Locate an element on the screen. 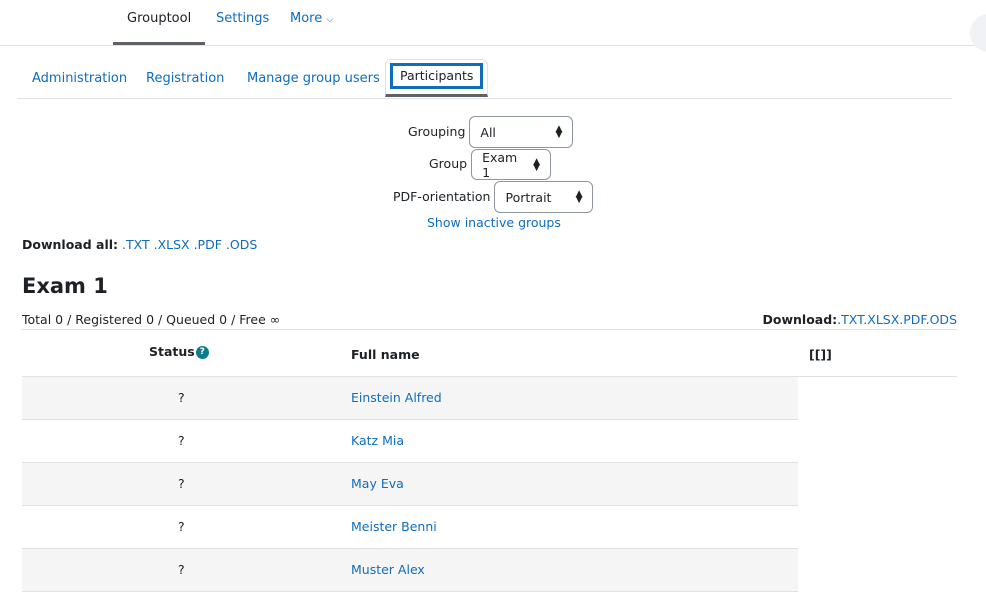  pdf-text: .PDF is located at coordinates (207, 244).